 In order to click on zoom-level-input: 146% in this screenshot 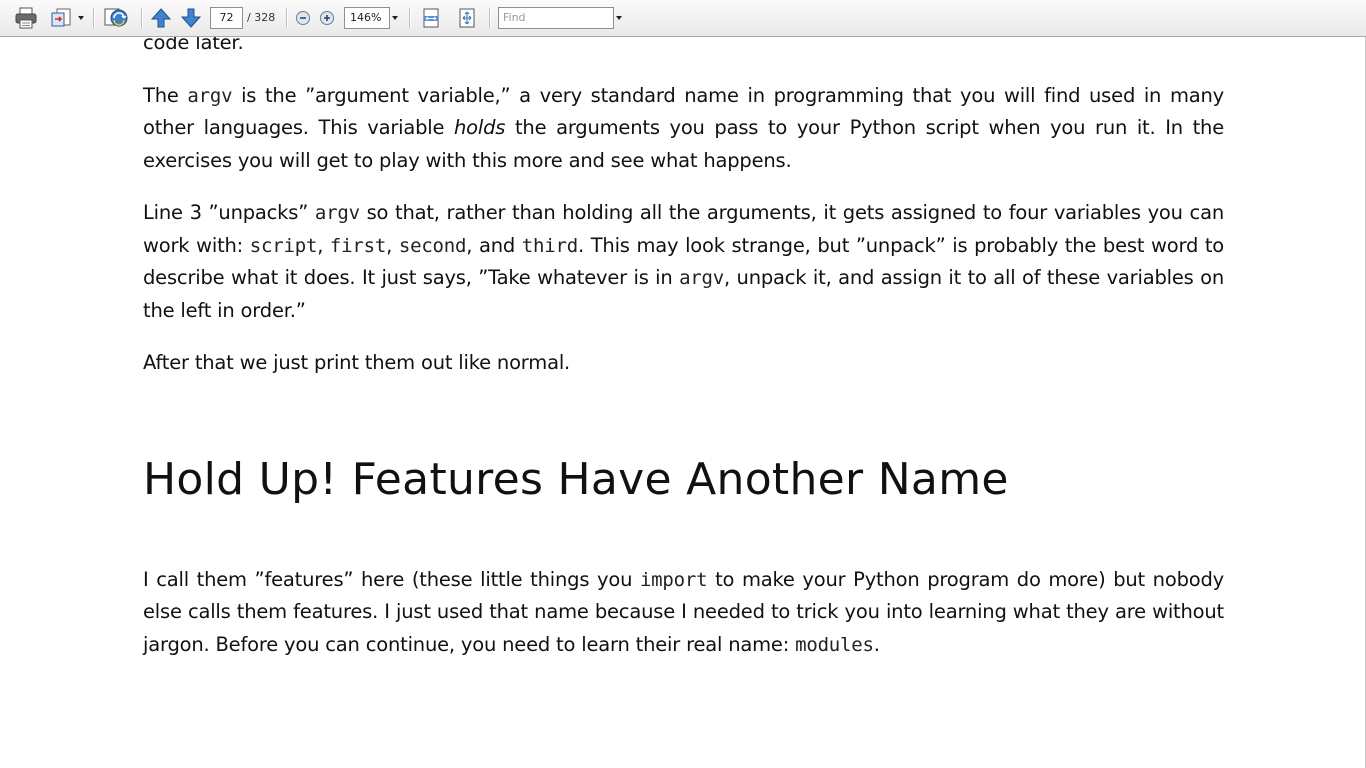, I will do `click(367, 18)`.